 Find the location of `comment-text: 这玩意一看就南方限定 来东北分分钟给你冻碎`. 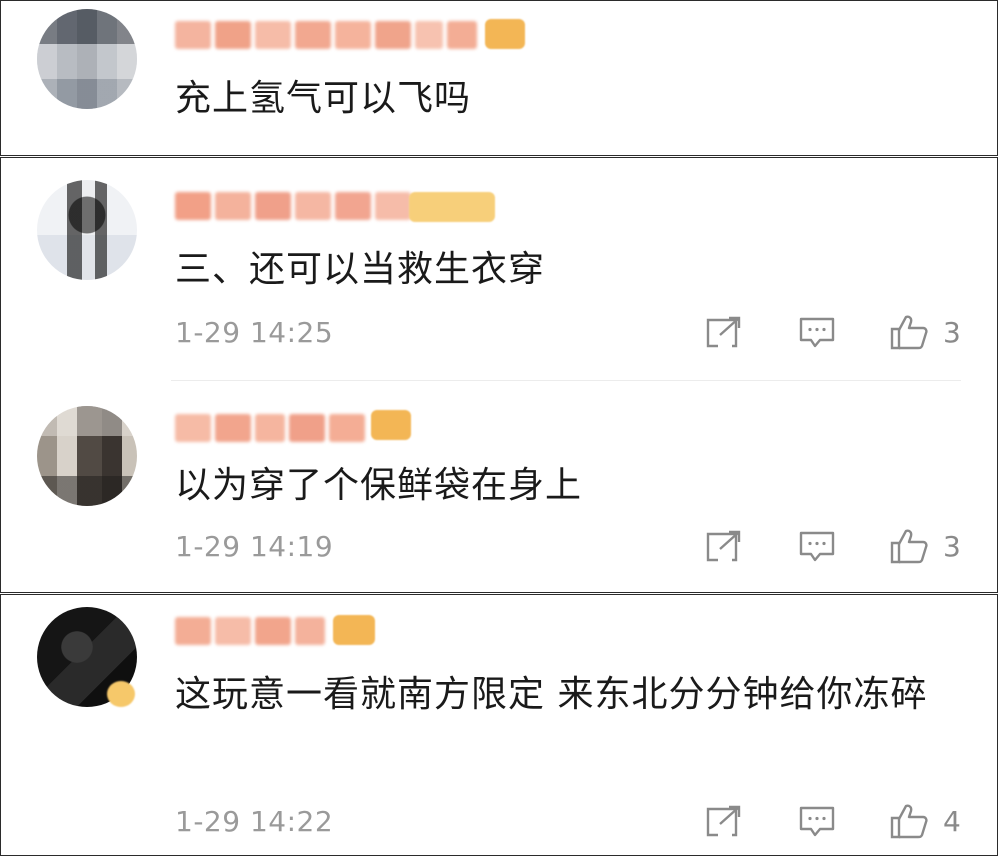

comment-text: 这玩意一看就南方限定 来东北分分钟给你冻碎 is located at coordinates (551, 694).